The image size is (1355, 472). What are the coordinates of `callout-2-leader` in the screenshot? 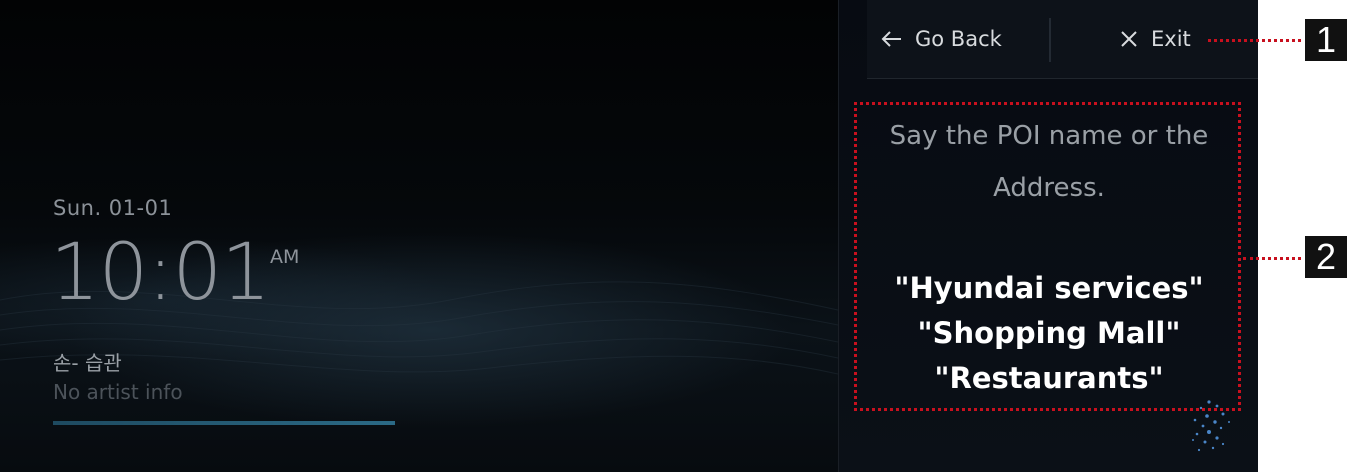 It's located at (1272, 258).